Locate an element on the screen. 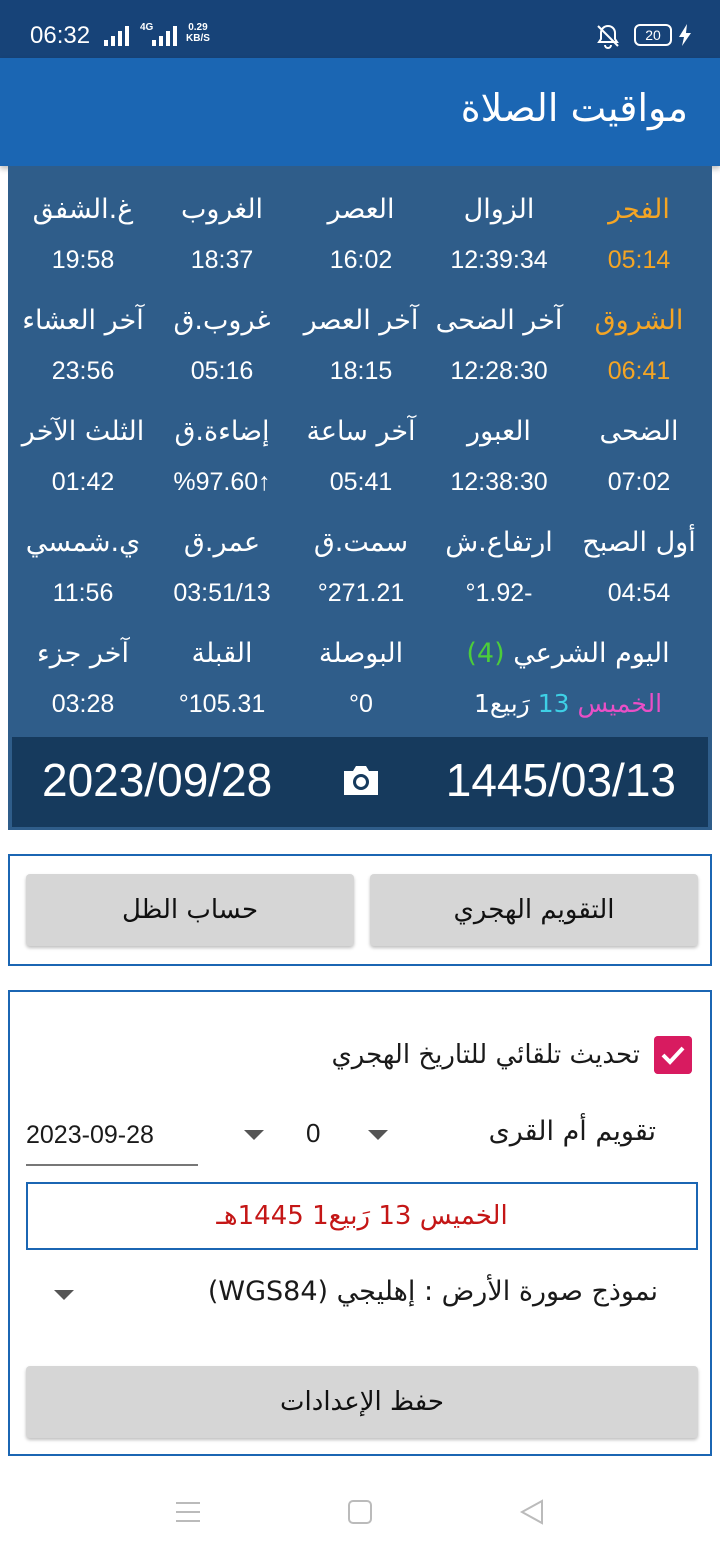 This screenshot has width=720, height=1560. hijri-result: الخميس 13 رَبيع1 1445هـ is located at coordinates (362, 1216).